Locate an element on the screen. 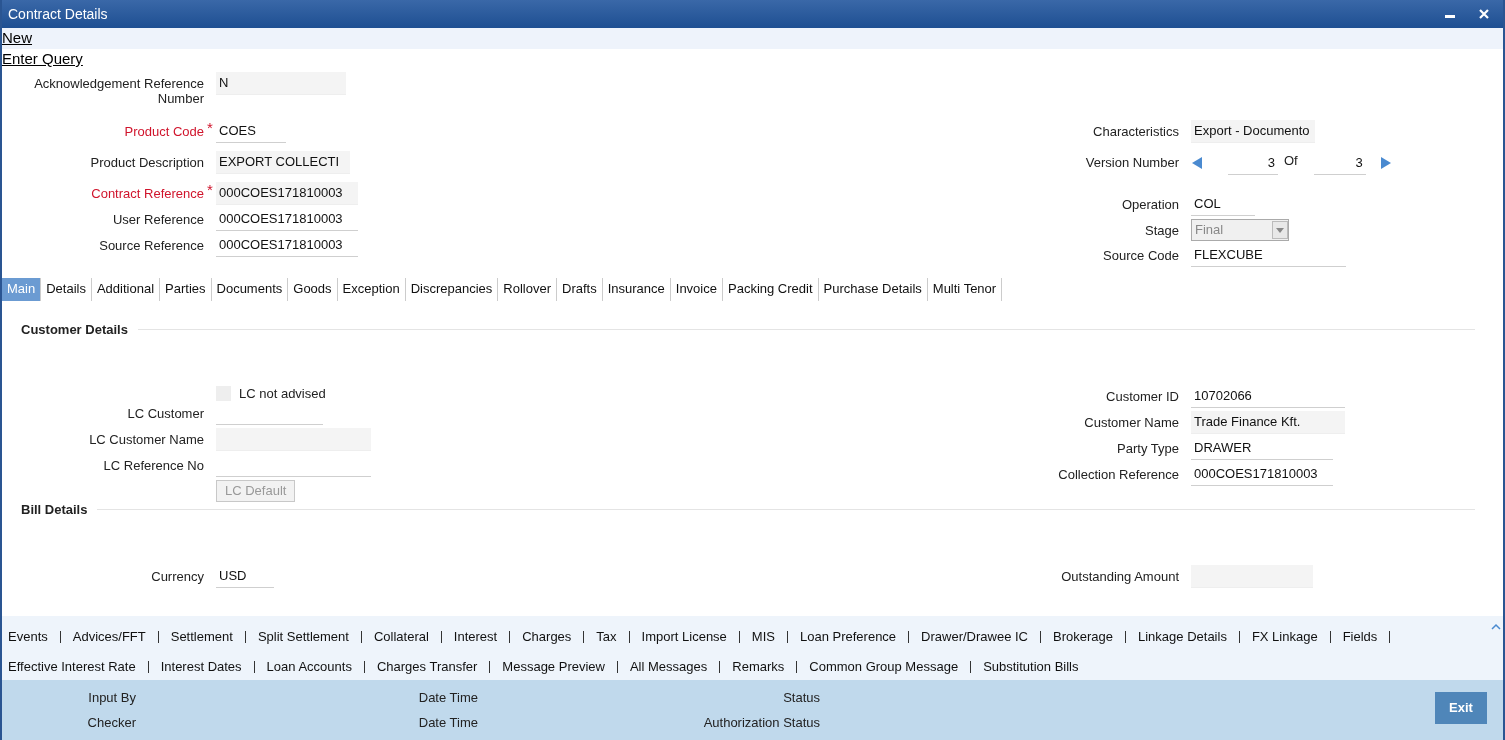 The height and width of the screenshot is (740, 1505). footer-link: Charges is located at coordinates (547, 637).